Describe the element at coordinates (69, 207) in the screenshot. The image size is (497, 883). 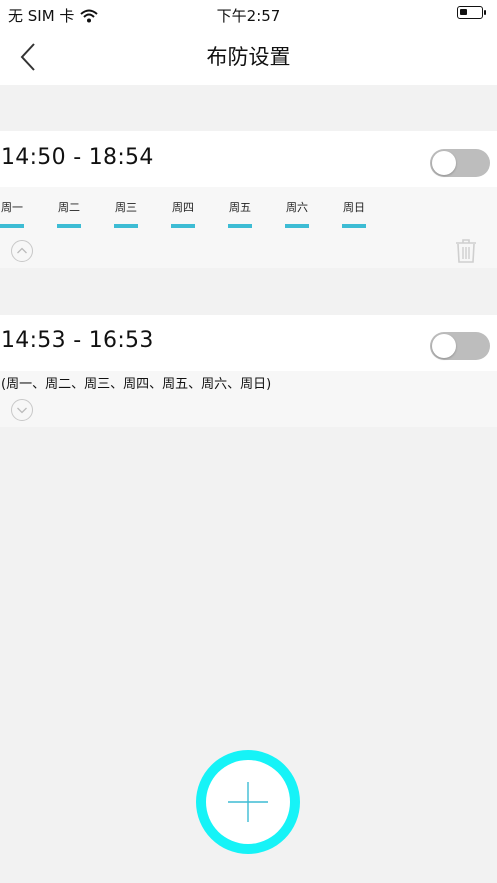
I see `day-label: 周二` at that location.